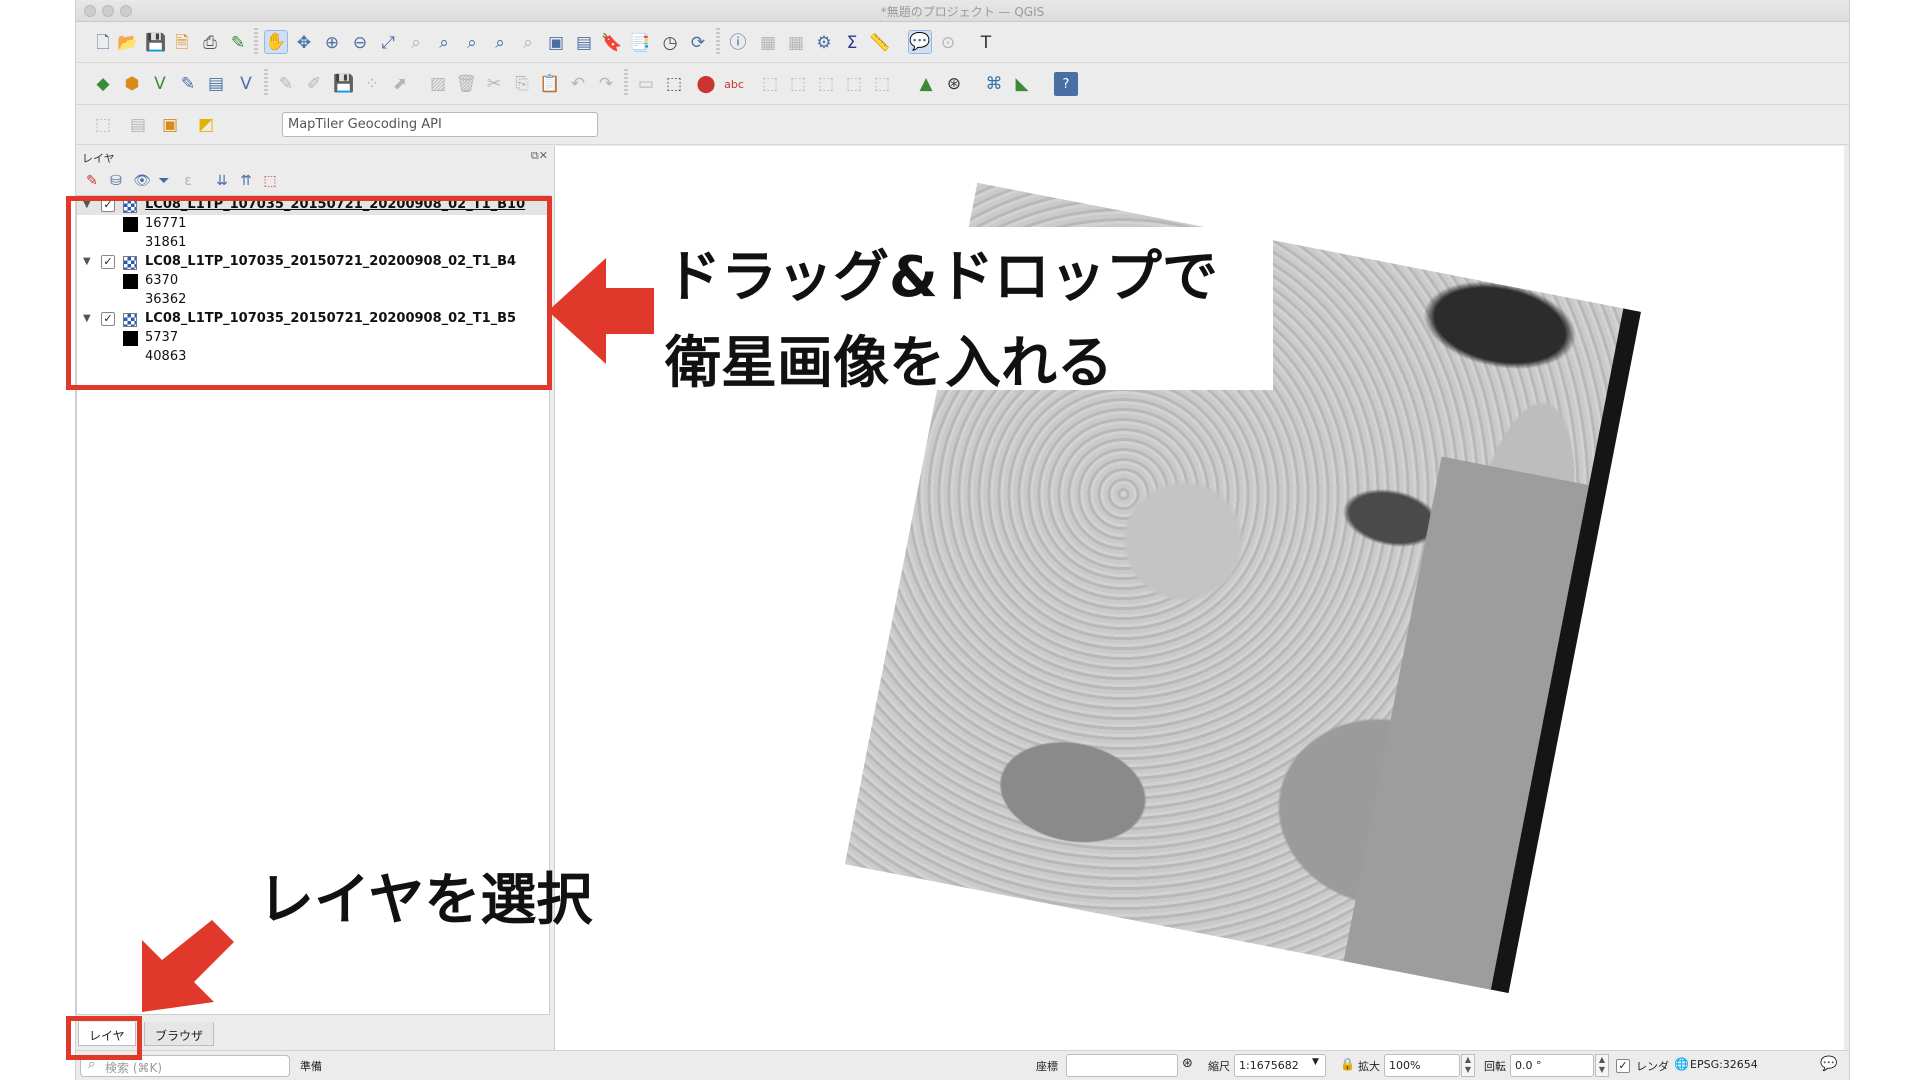 Image resolution: width=1920 pixels, height=1080 pixels. I want to click on digitize-icon: ✎, so click(188, 84).